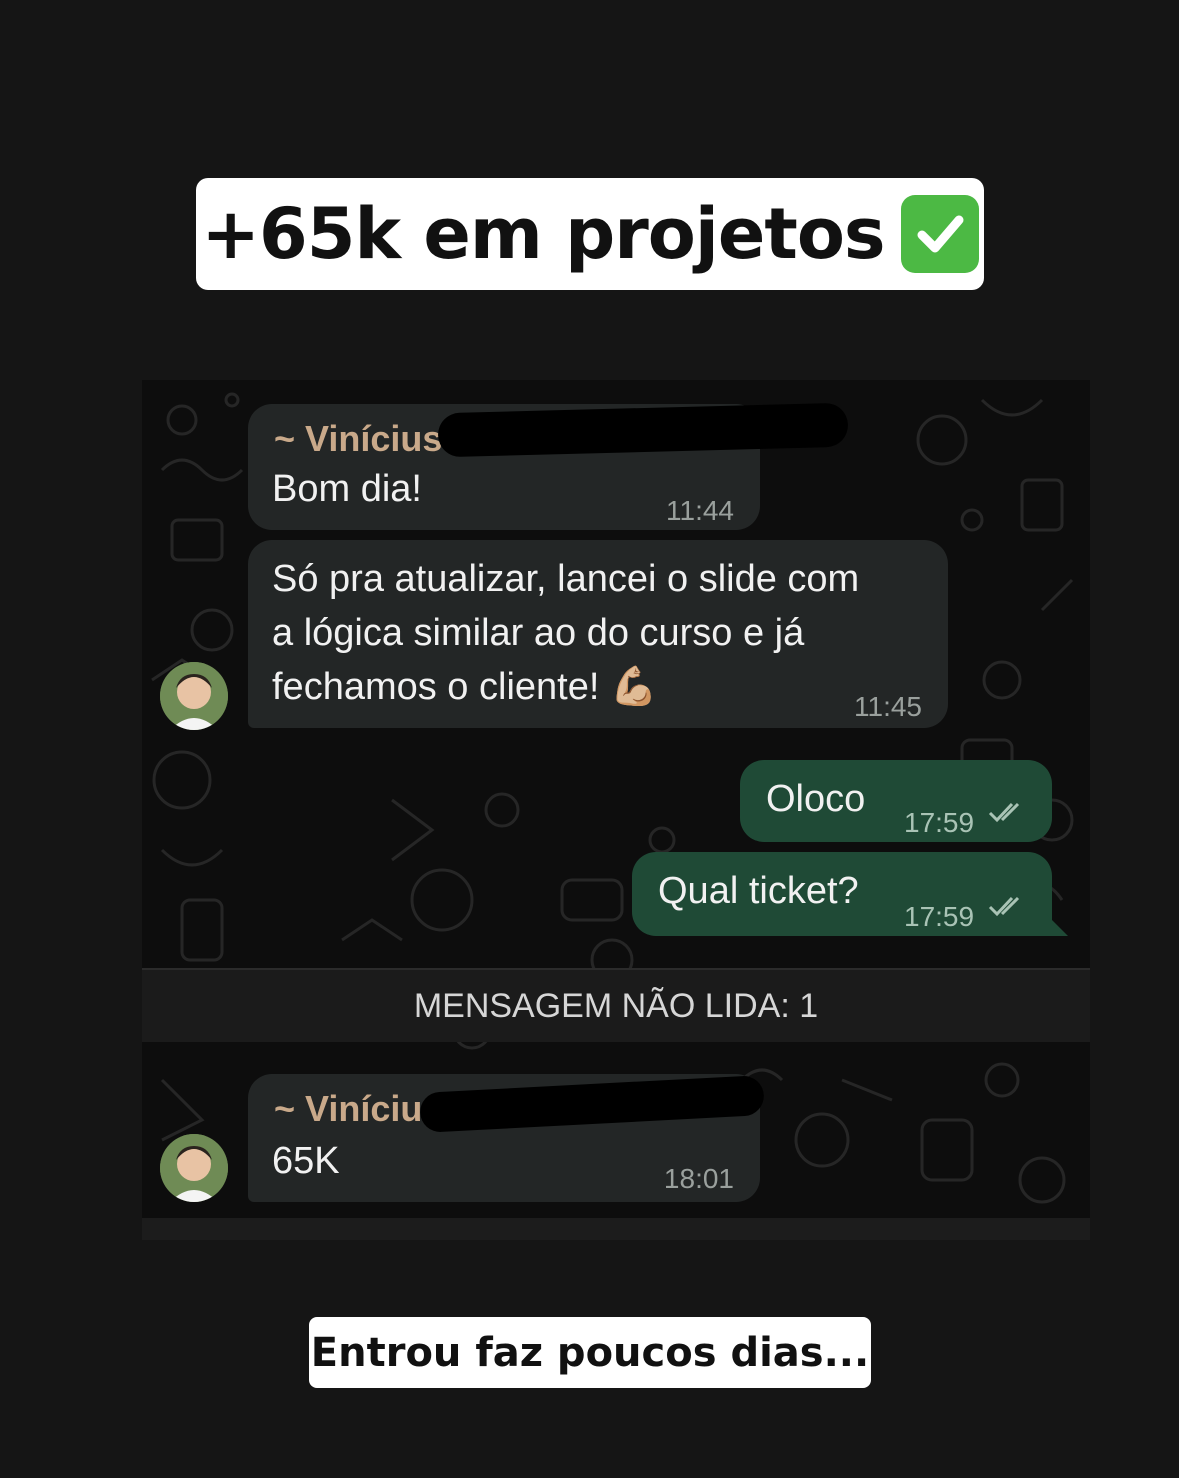 This screenshot has width=1179, height=1478. I want to click on message-line: fechamos o cliente! 💪🏼, so click(465, 687).